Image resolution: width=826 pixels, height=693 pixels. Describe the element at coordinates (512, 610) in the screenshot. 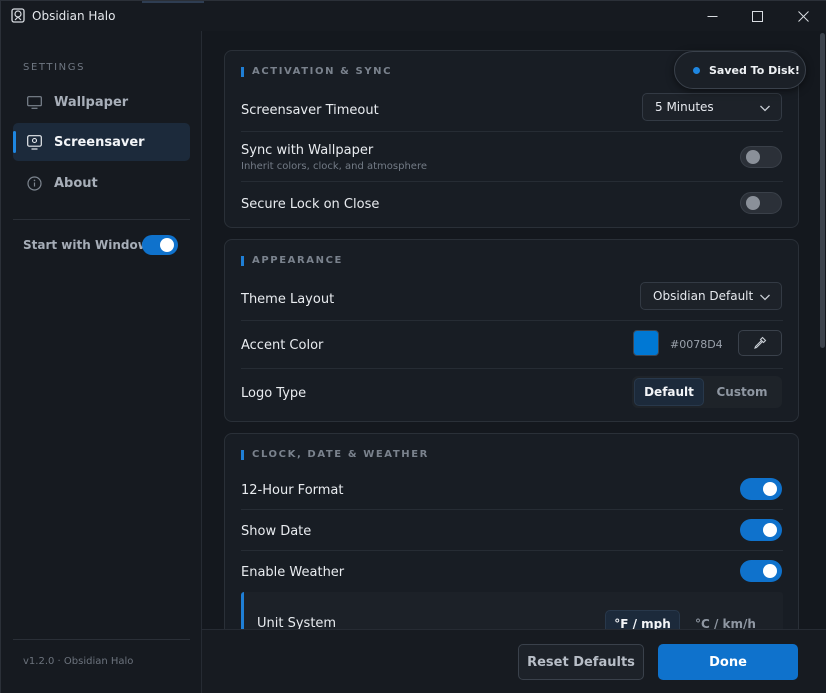

I see `unit-system-panel: Unit System °F / mph °C / km/h` at that location.